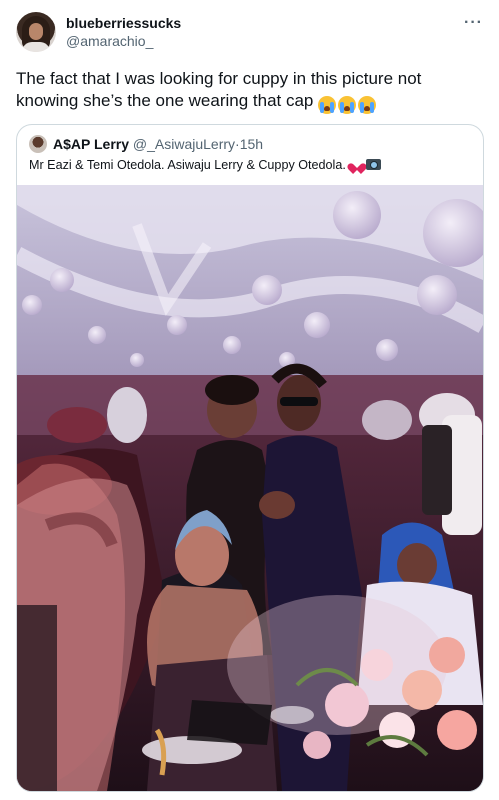 This screenshot has width=499, height=800. What do you see at coordinates (36, 32) in the screenshot?
I see `author-avatar` at bounding box center [36, 32].